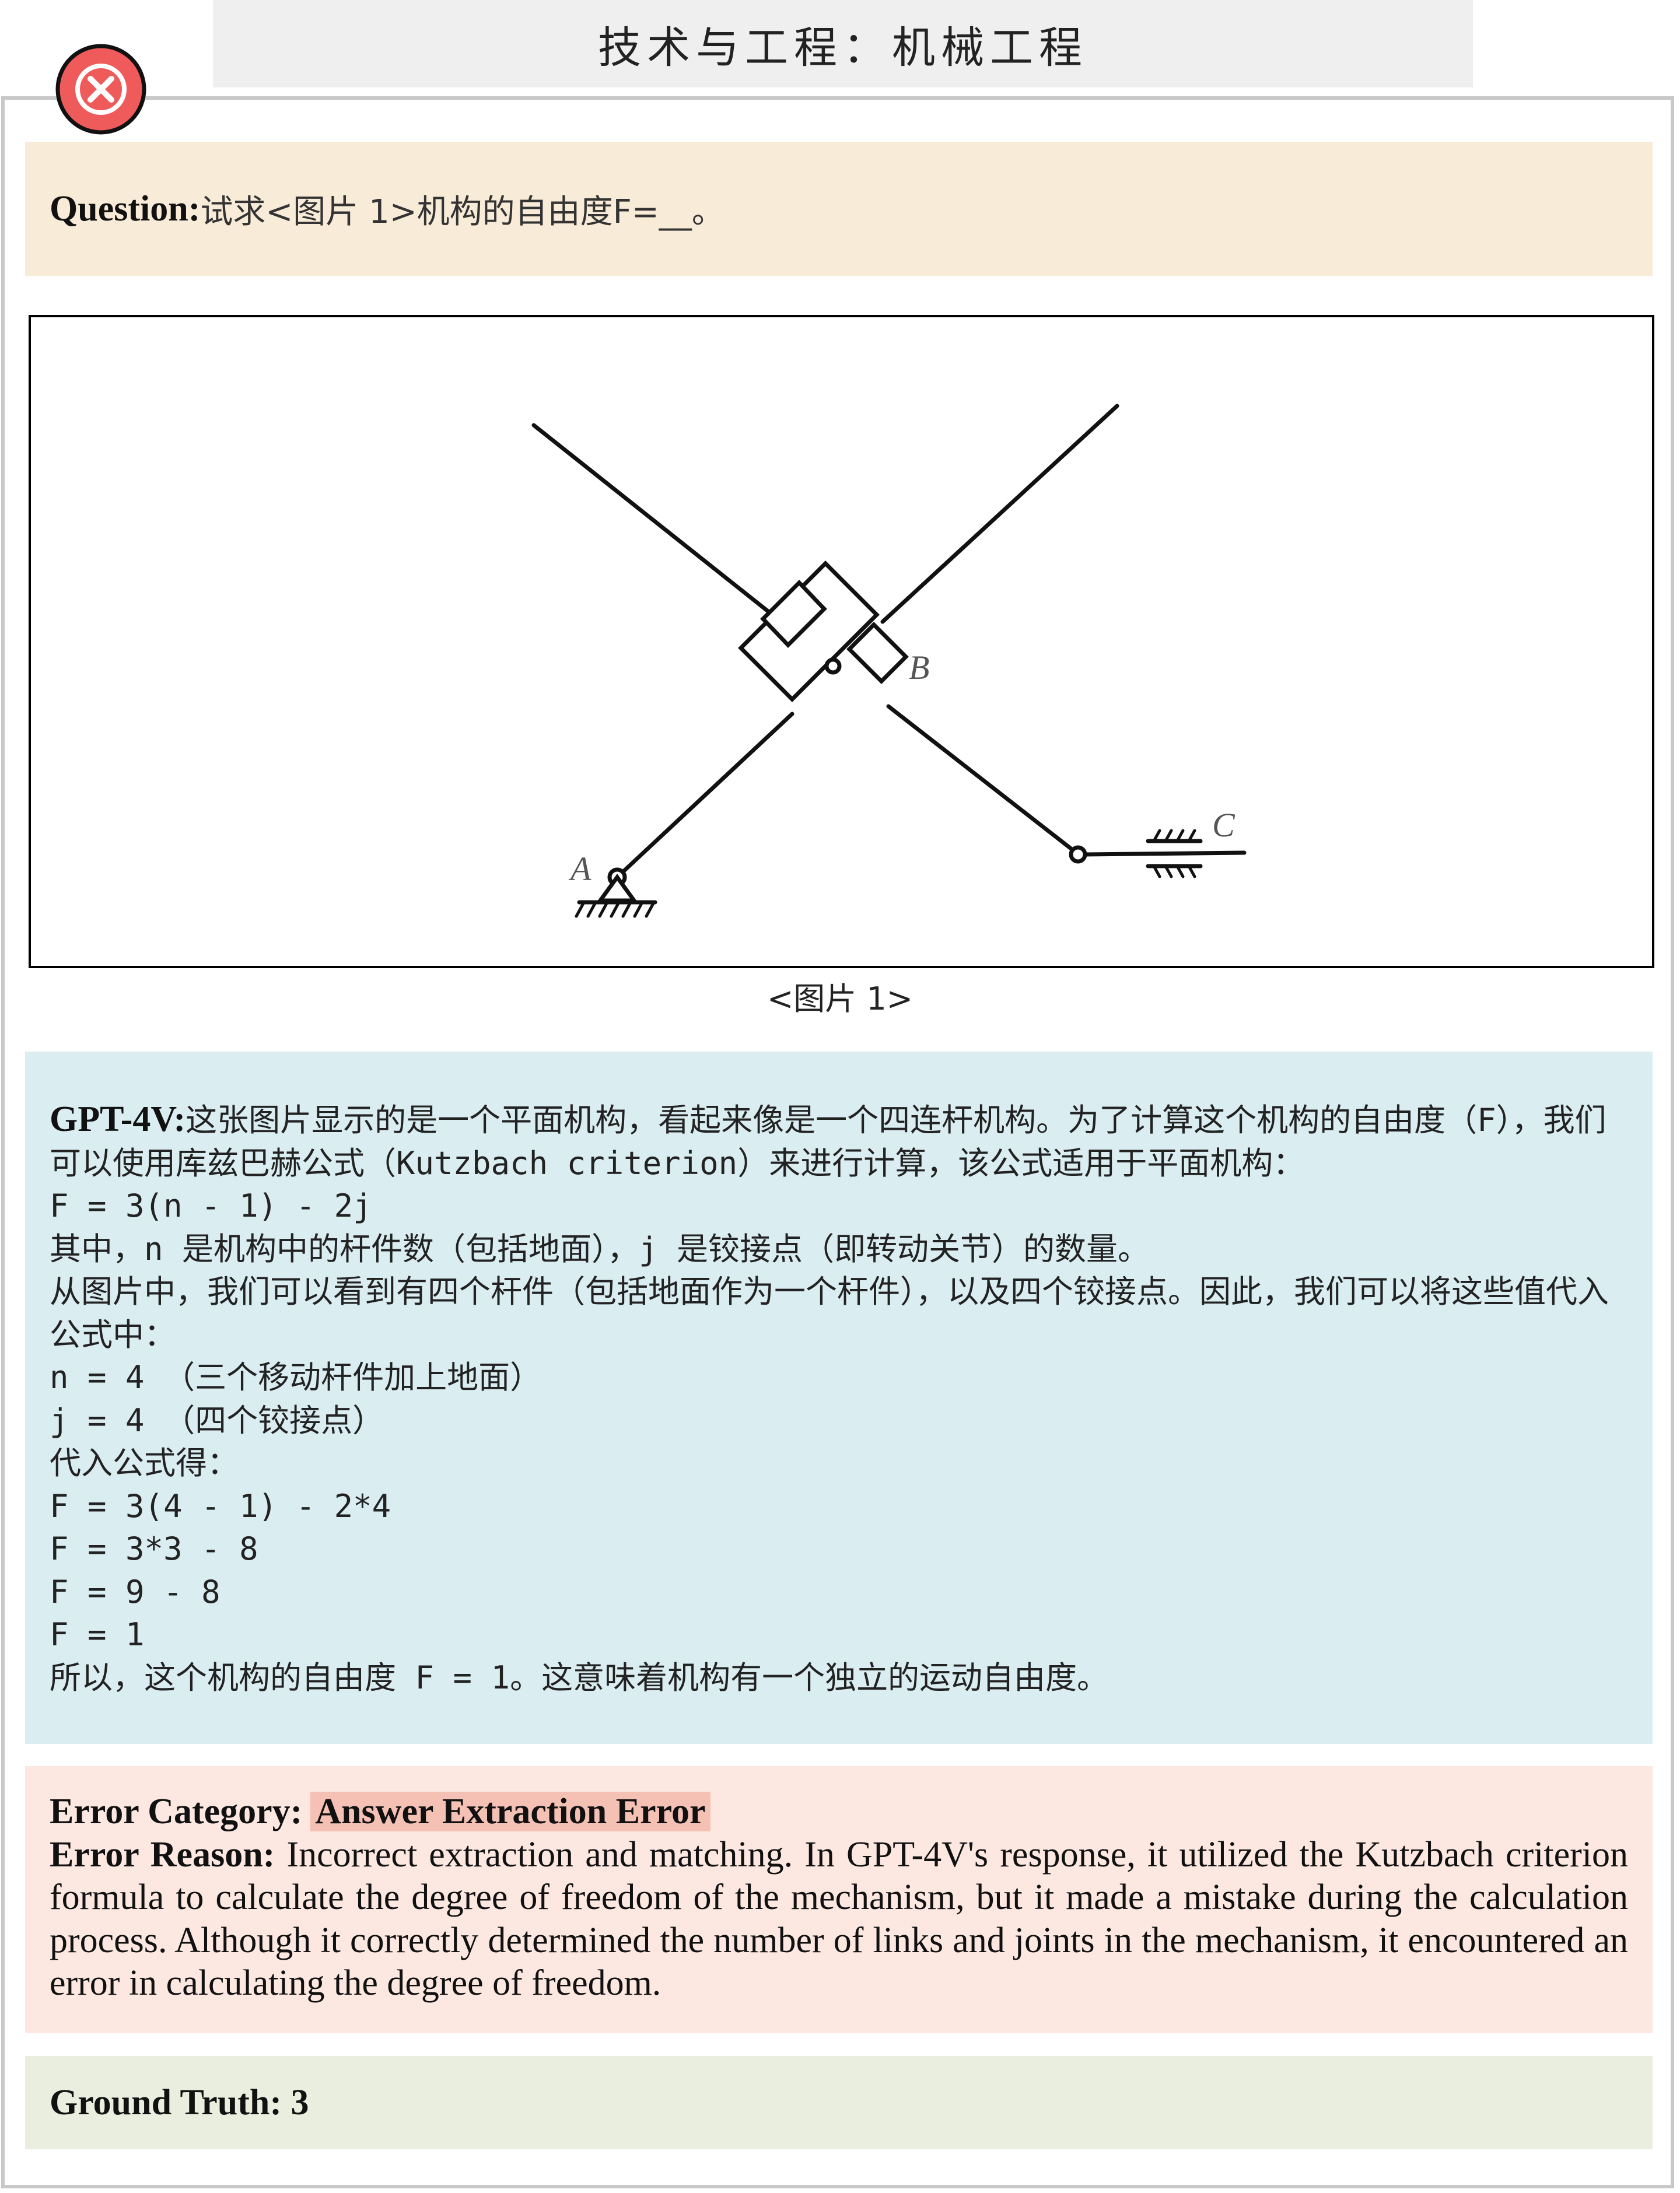 The height and width of the screenshot is (2193, 1680). I want to click on label-b: B, so click(919, 667).